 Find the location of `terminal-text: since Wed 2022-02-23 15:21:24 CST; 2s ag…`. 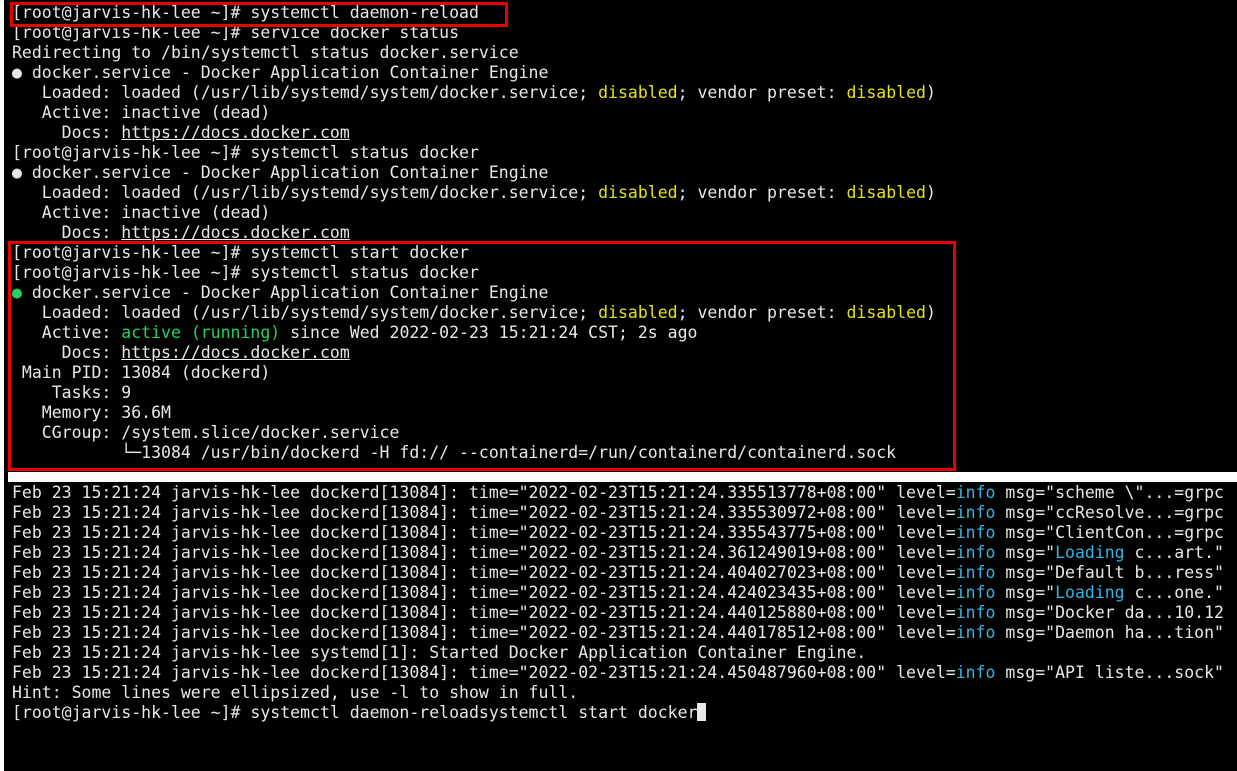

terminal-text: since Wed 2022-02-23 15:21:24 CST; 2s ag… is located at coordinates (489, 332).